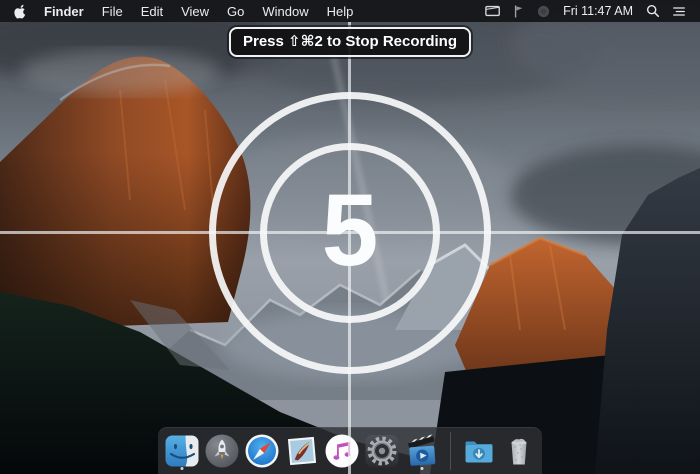 Image resolution: width=700 pixels, height=474 pixels. Describe the element at coordinates (195, 11) in the screenshot. I see `menu-view: View` at that location.